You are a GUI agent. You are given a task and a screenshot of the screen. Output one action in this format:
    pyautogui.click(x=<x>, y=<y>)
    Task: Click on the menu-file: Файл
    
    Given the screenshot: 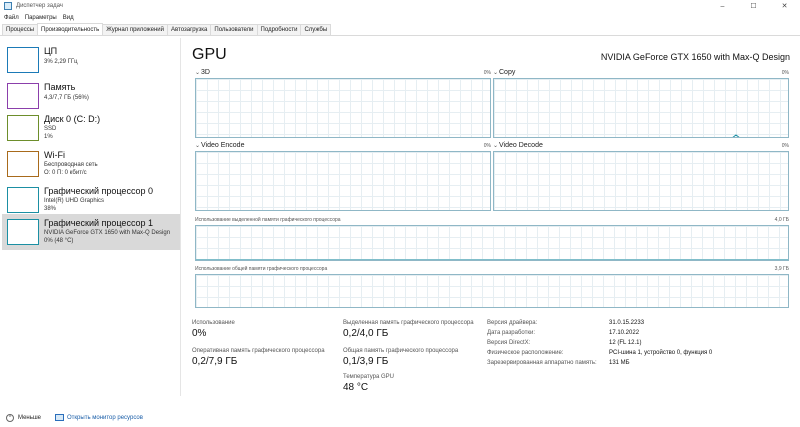 What is the action you would take?
    pyautogui.click(x=11, y=18)
    